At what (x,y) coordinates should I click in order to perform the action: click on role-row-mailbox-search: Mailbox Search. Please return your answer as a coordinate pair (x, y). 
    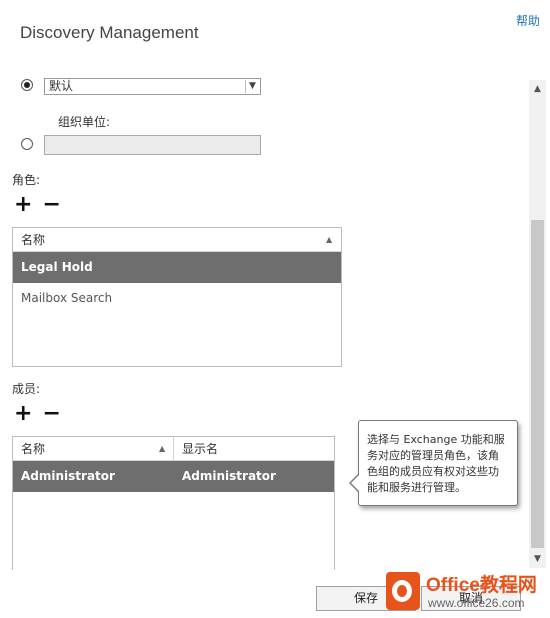
    Looking at the image, I should click on (177, 298).